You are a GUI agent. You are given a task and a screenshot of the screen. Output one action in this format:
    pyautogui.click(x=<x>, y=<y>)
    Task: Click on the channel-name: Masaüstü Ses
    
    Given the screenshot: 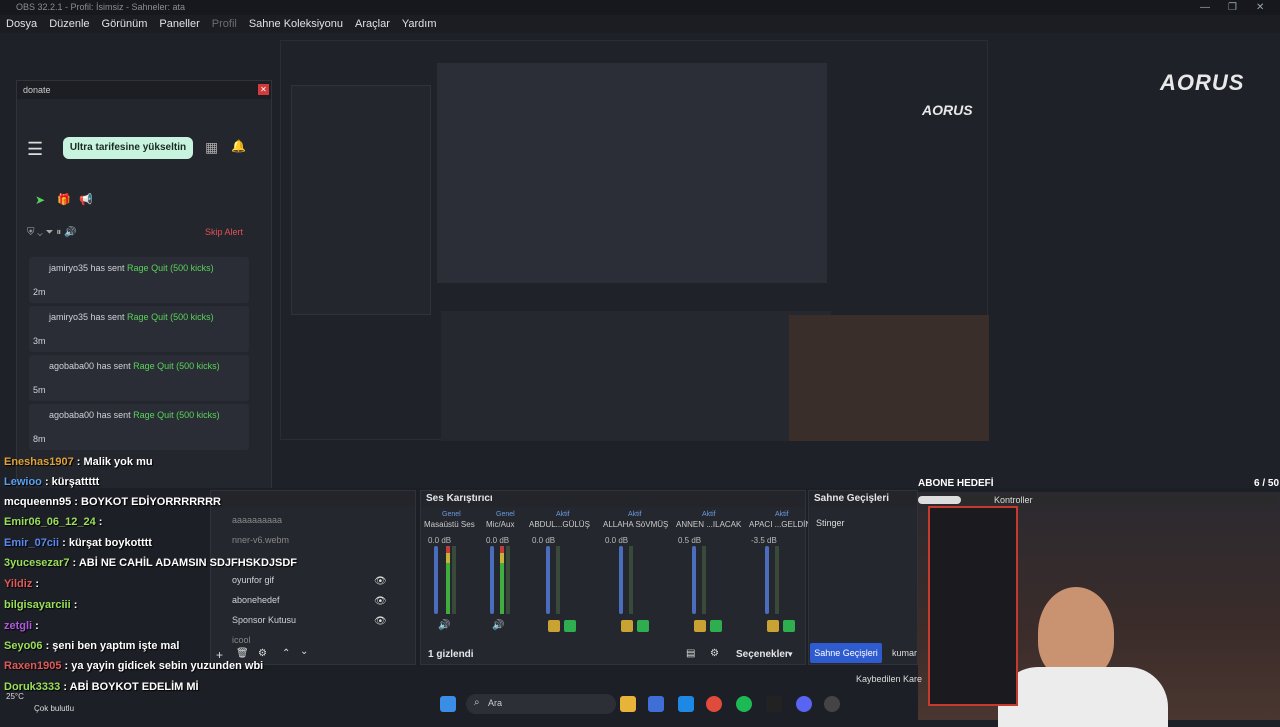 What is the action you would take?
    pyautogui.click(x=449, y=524)
    